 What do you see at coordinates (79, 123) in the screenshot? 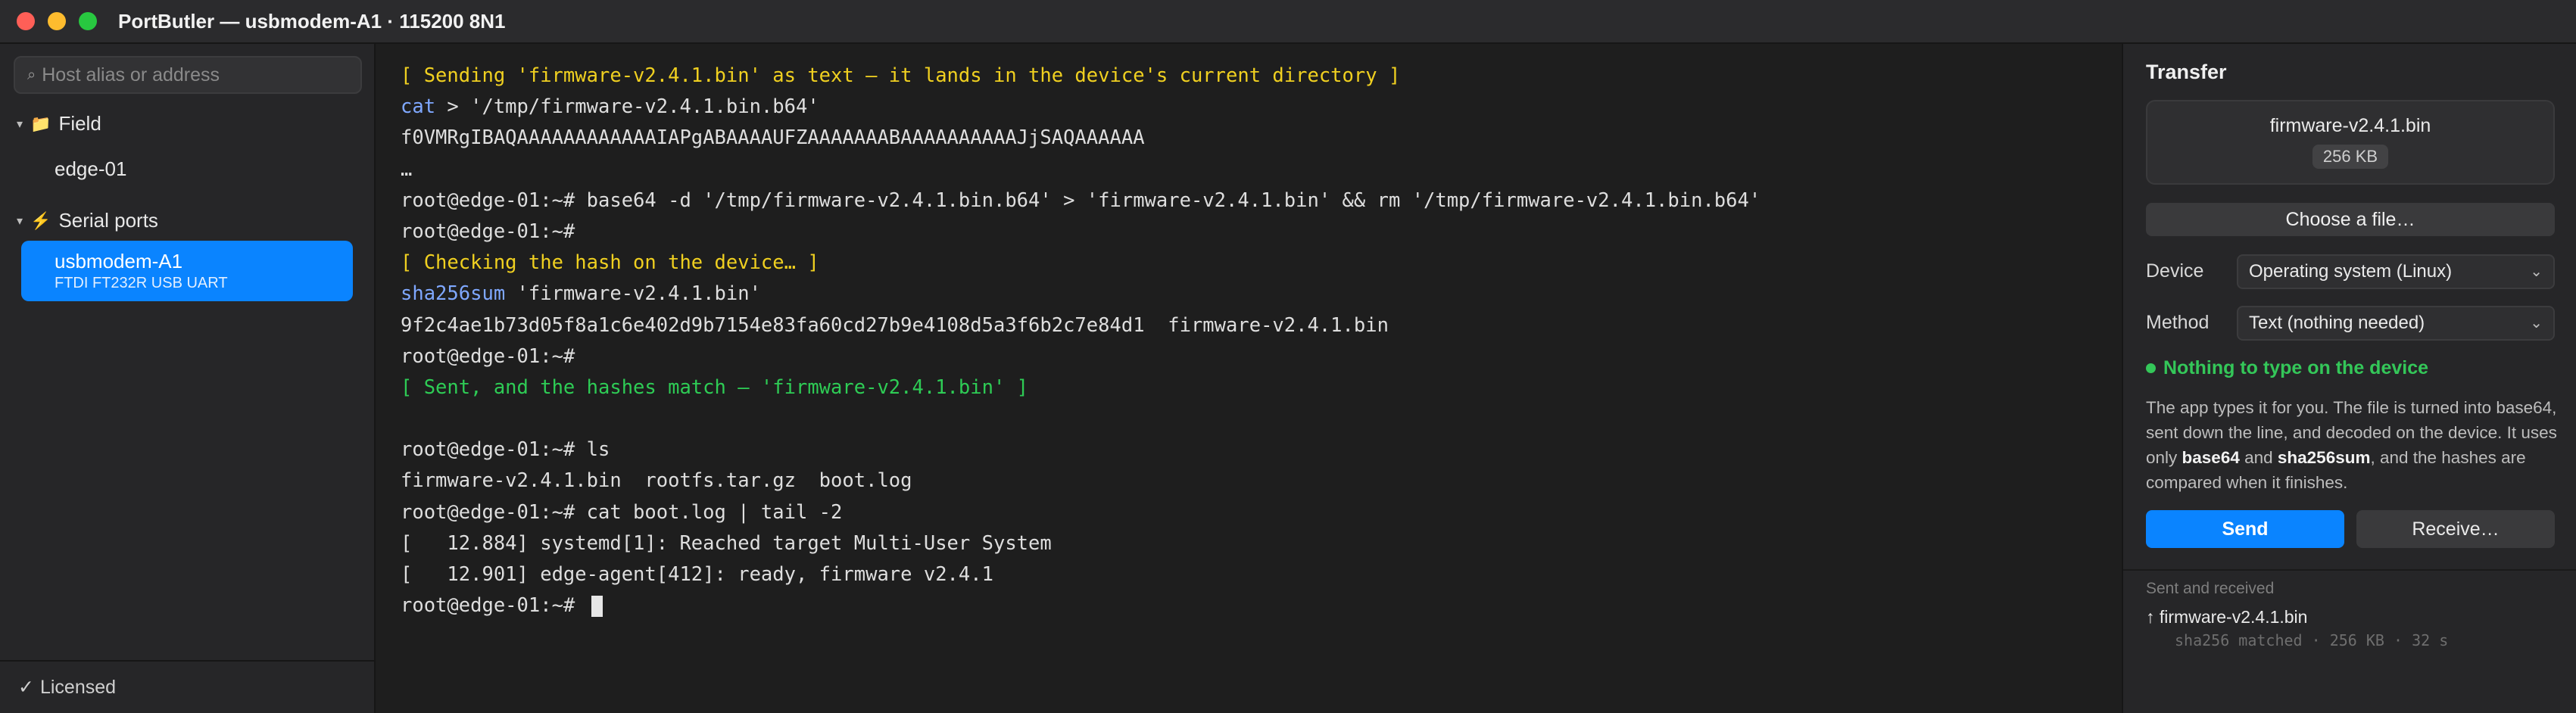
I see `sidebar-group-label: Field` at bounding box center [79, 123].